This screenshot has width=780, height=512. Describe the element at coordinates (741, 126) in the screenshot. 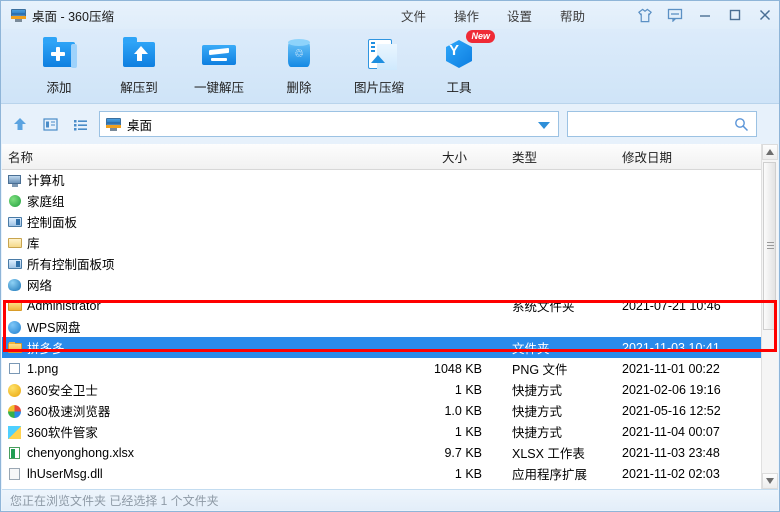

I see `search-icon` at that location.